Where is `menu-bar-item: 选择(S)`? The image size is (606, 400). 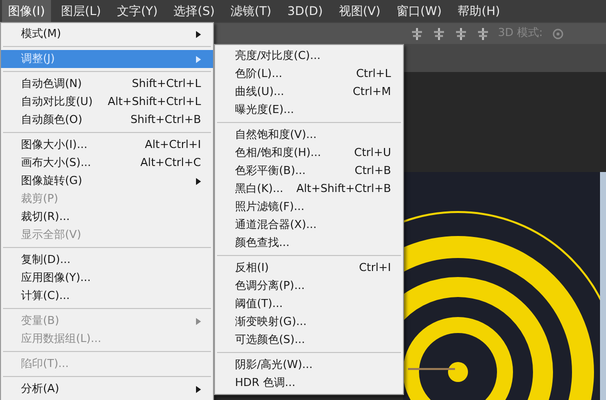 menu-bar-item: 选择(S) is located at coordinates (194, 11).